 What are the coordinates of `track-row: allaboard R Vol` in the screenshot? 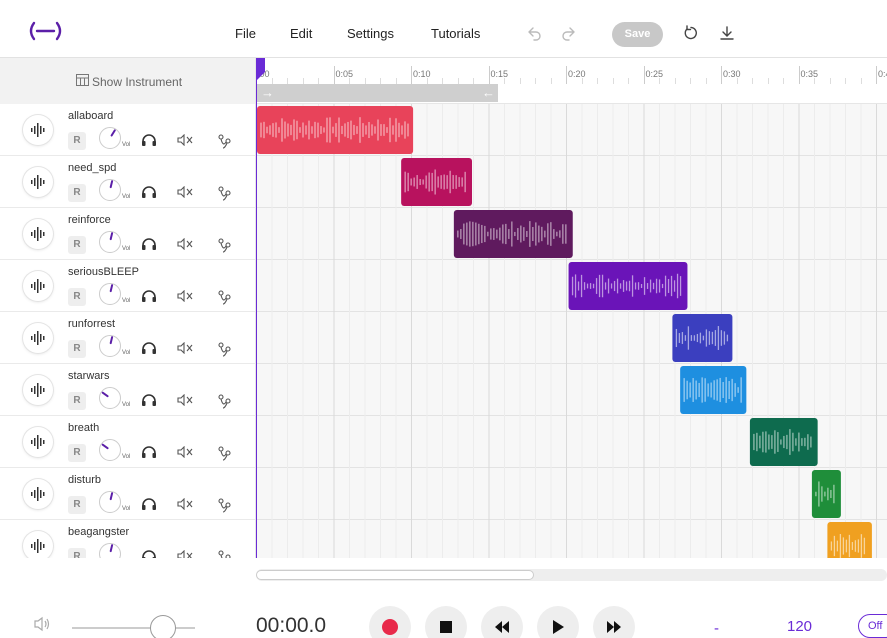 It's located at (127, 130).